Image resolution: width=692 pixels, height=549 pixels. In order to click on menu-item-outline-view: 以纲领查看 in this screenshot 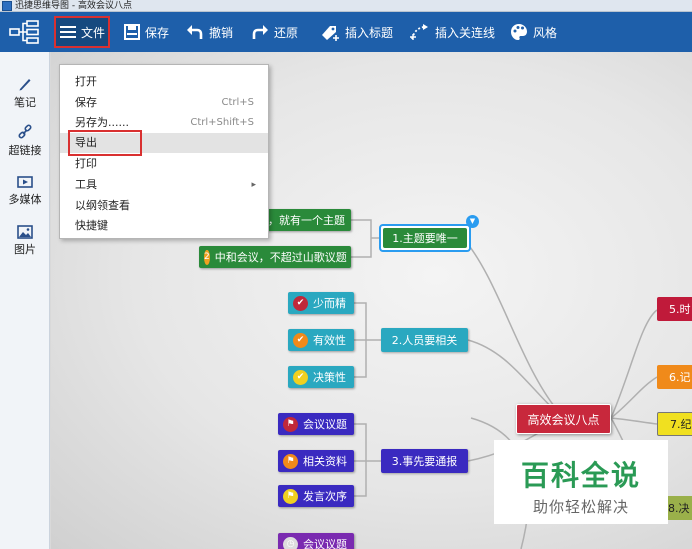, I will do `click(164, 206)`.